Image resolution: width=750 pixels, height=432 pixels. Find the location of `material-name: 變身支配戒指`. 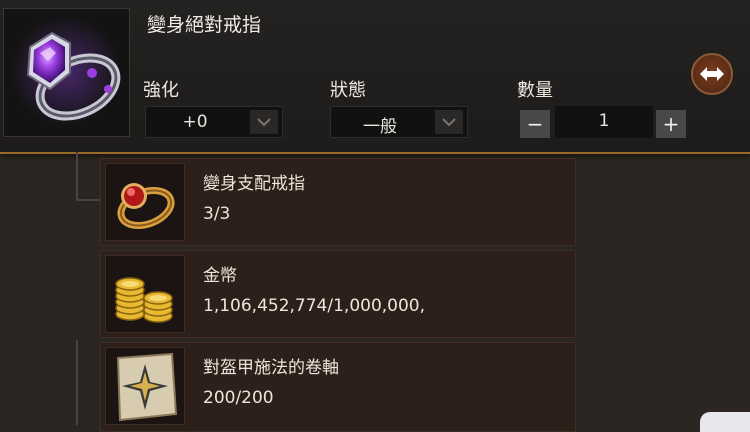

material-name: 變身支配戒指 is located at coordinates (254, 184).